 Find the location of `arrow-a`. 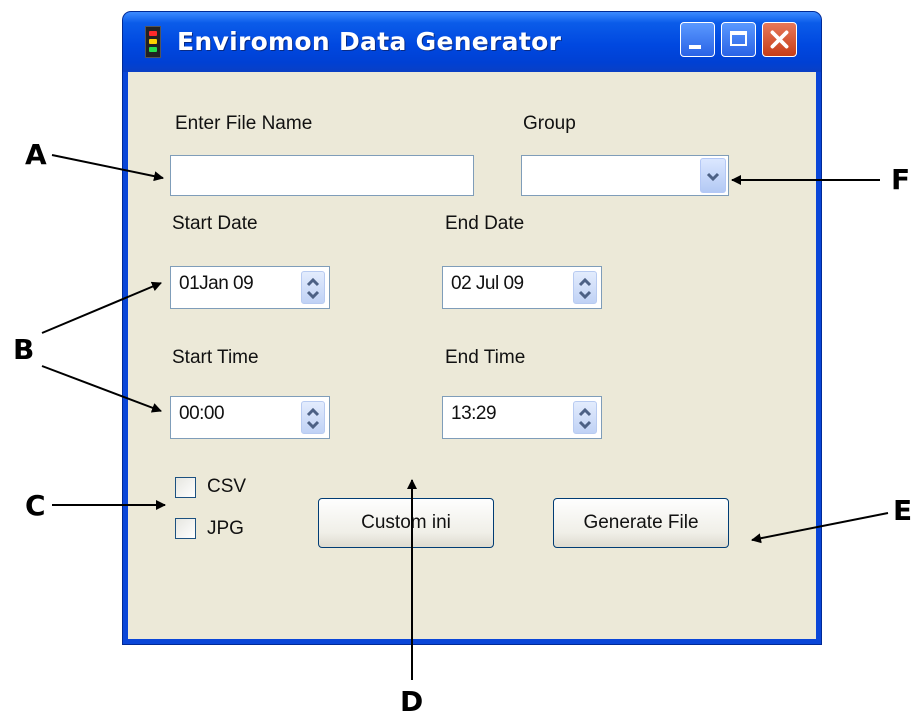

arrow-a is located at coordinates (107, 168).